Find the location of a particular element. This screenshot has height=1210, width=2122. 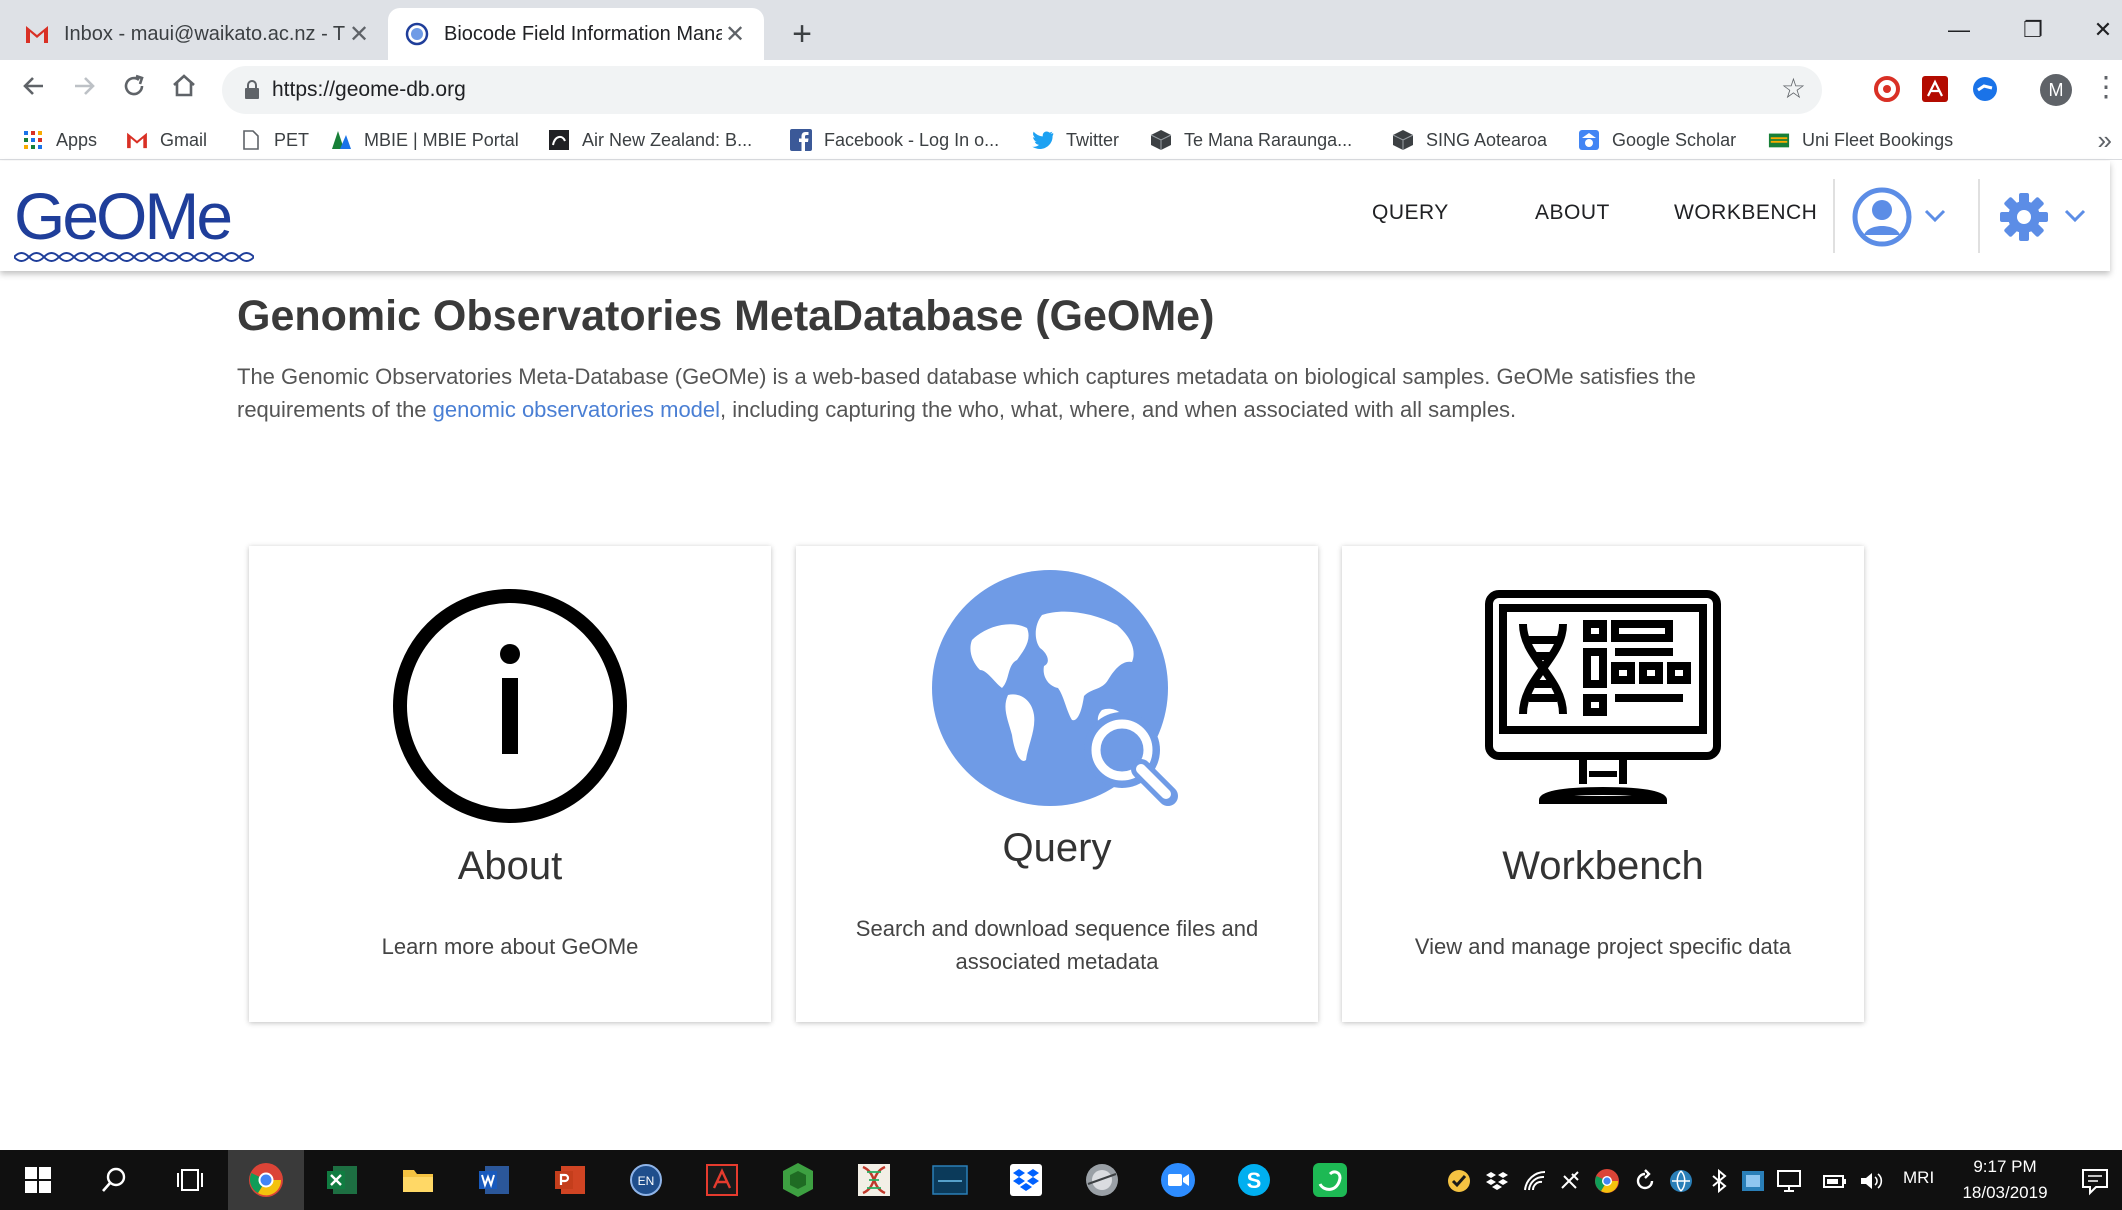

profile-avatar: M is located at coordinates (2056, 90).